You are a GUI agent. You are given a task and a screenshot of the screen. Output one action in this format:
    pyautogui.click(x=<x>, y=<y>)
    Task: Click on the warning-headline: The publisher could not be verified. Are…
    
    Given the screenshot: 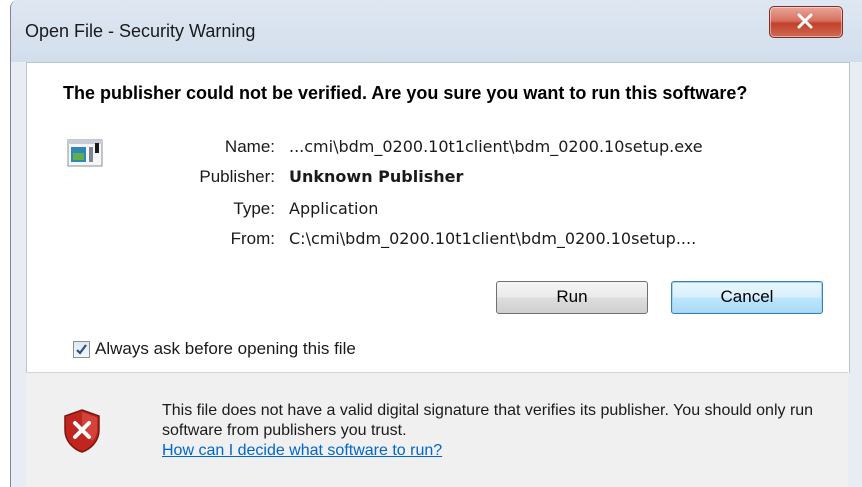 What is the action you would take?
    pyautogui.click(x=405, y=93)
    